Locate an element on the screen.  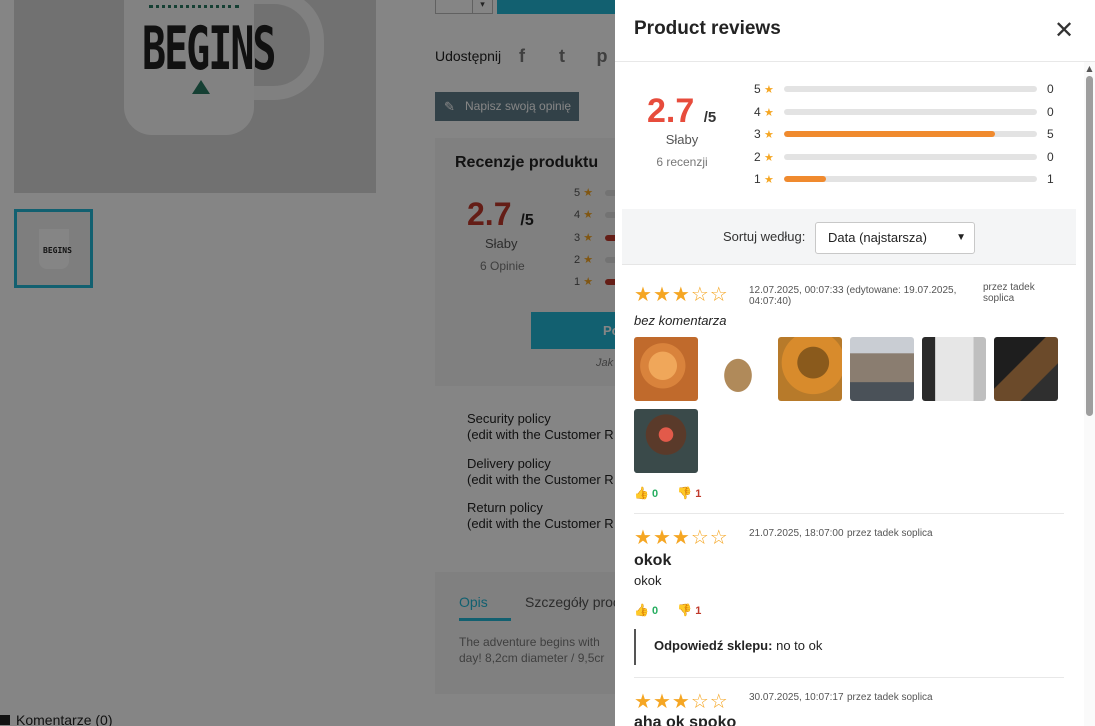
distribution-label: 3 ★ is located at coordinates (764, 134).